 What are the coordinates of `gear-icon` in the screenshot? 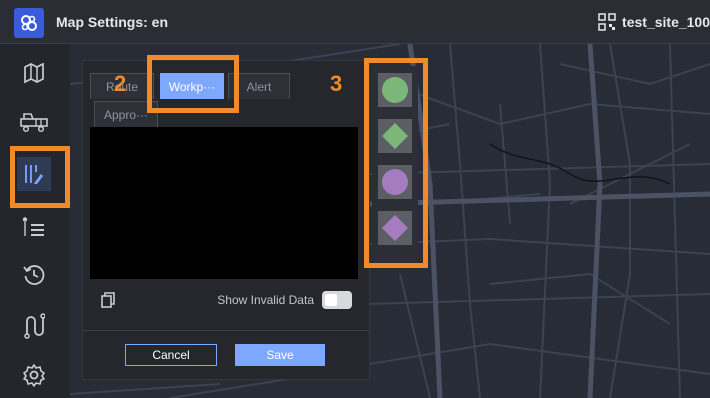 It's located at (34, 375).